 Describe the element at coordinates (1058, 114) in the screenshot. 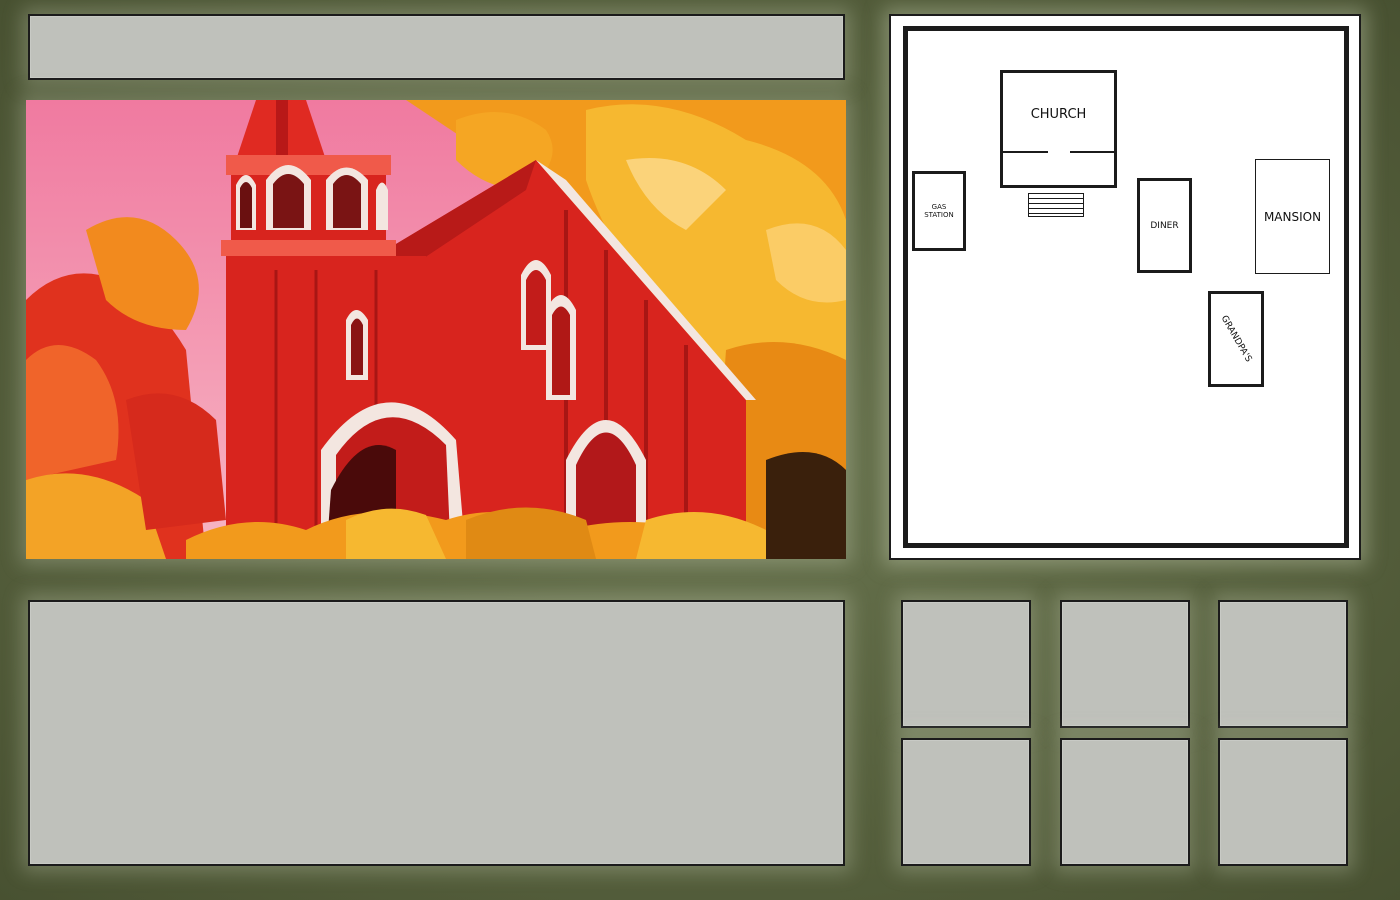

I see `church-label: CHURCH` at that location.